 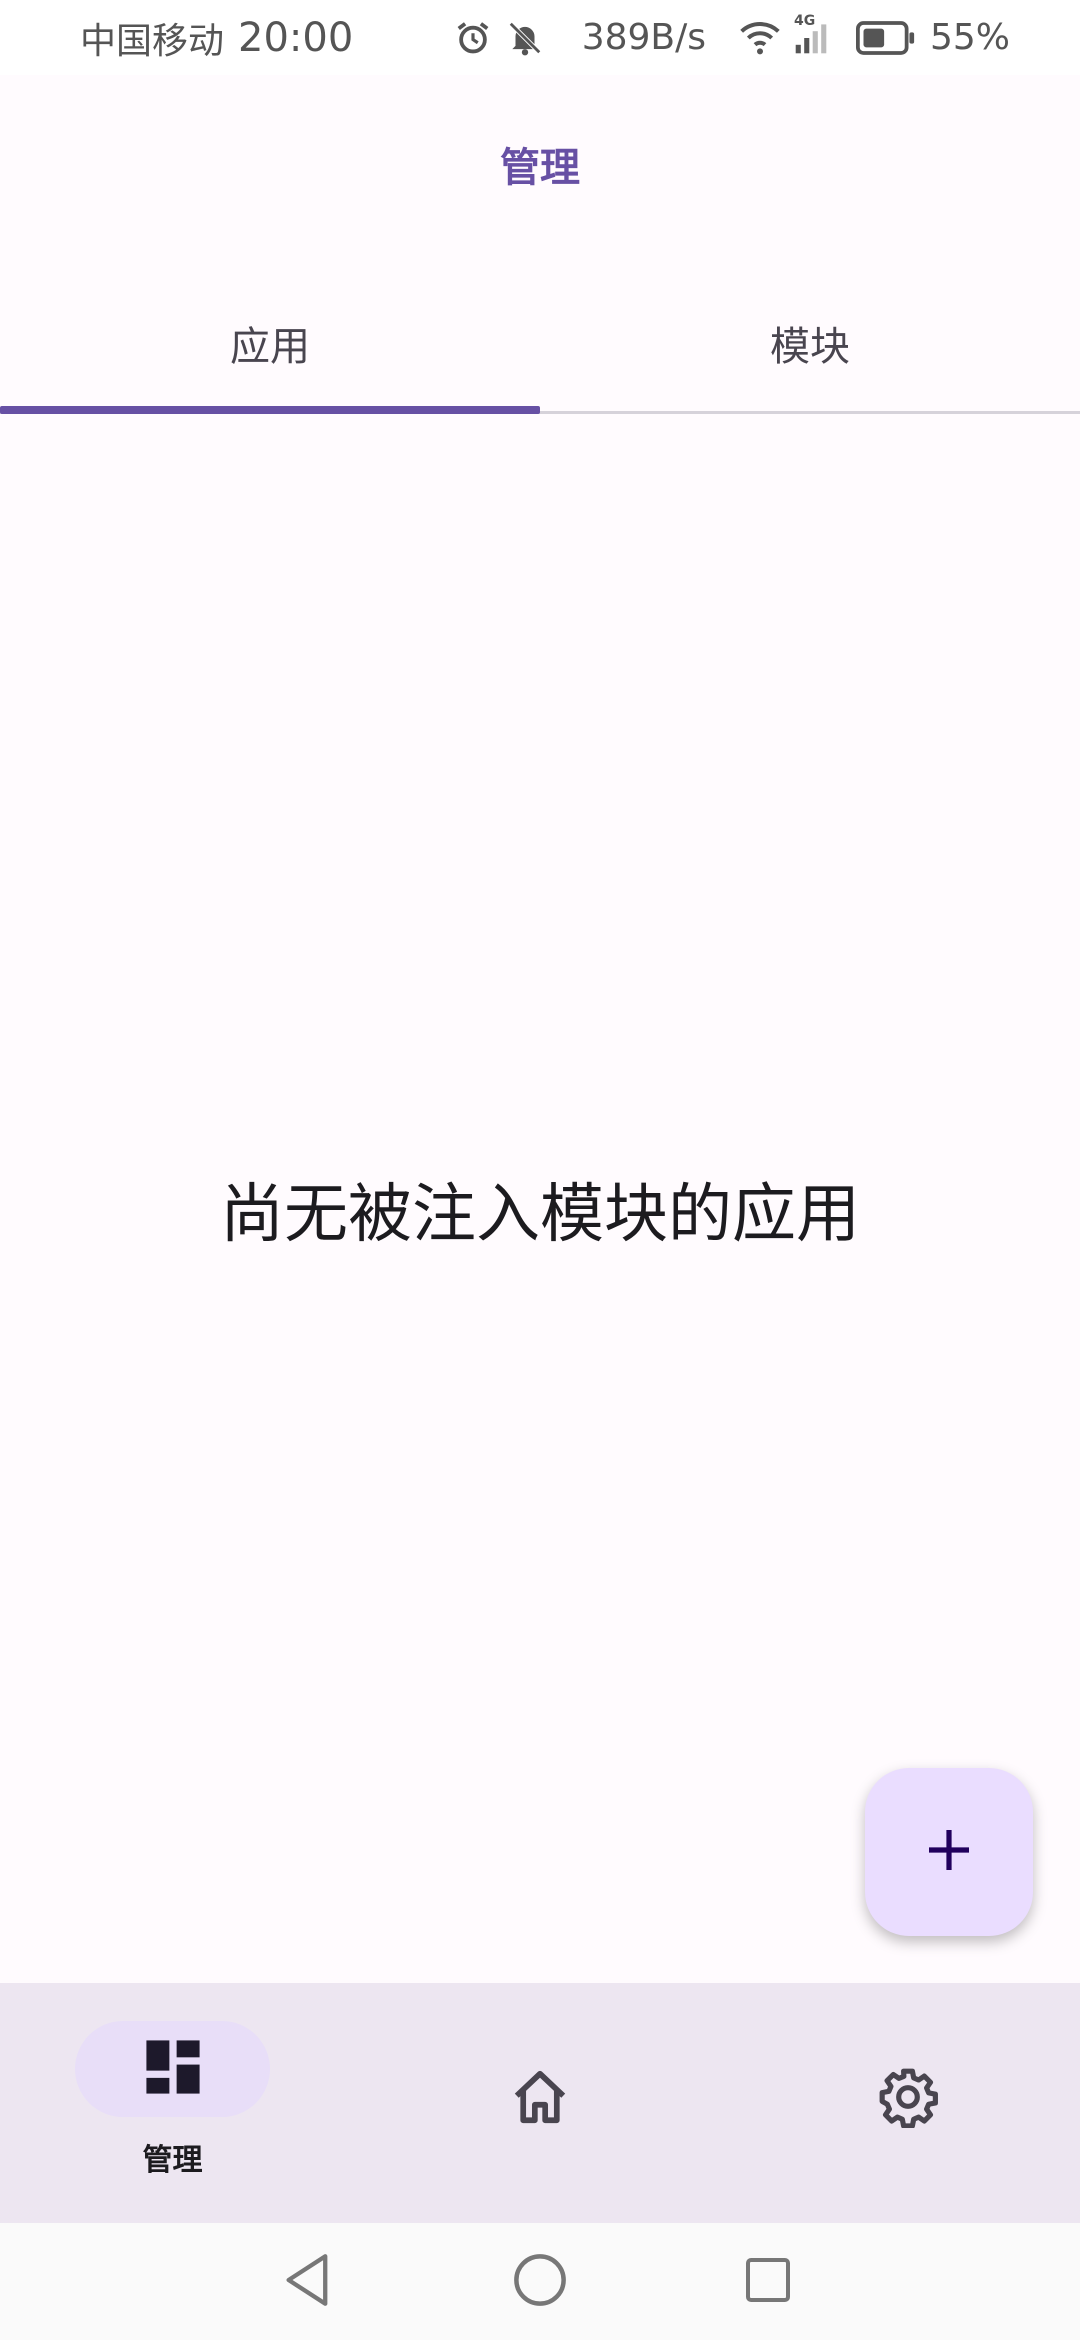 I want to click on back-icon, so click(x=308, y=2282).